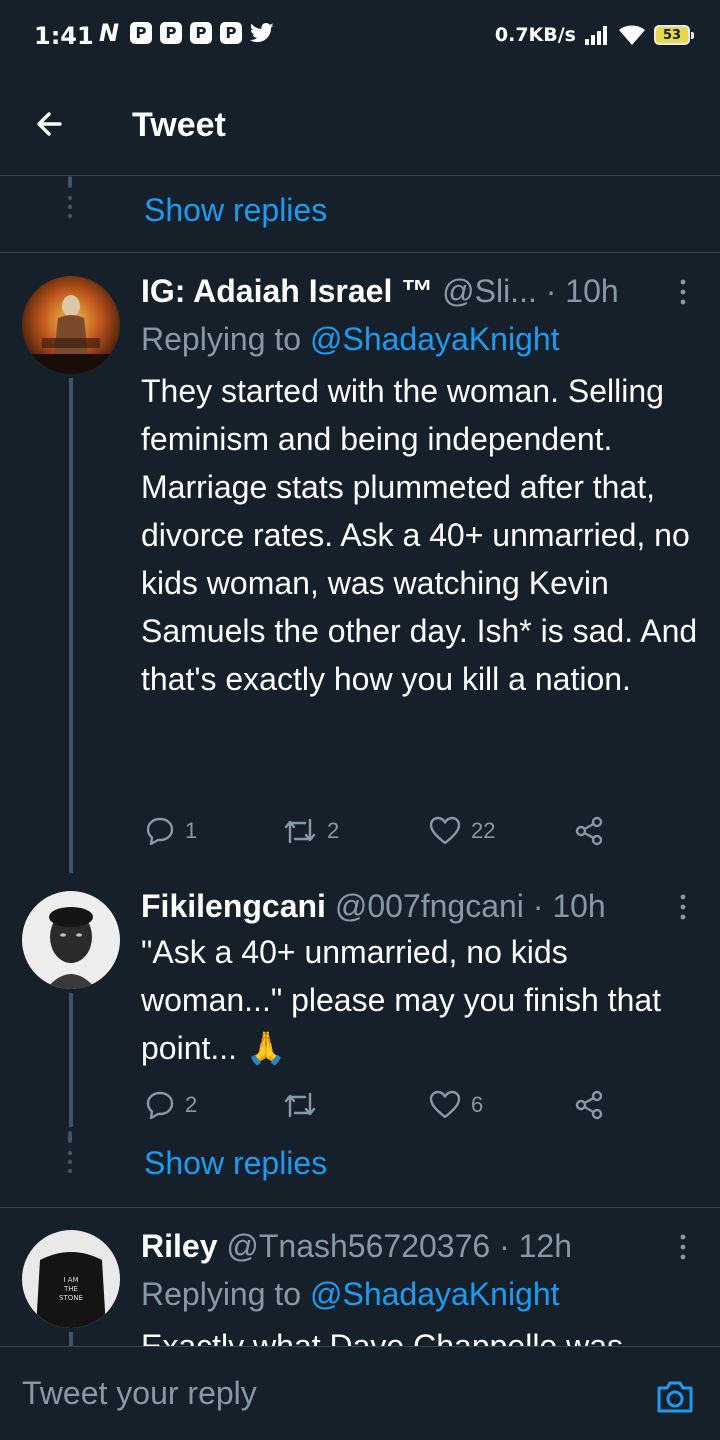  What do you see at coordinates (139, 1393) in the screenshot?
I see `reply-input: Tweet your reply` at bounding box center [139, 1393].